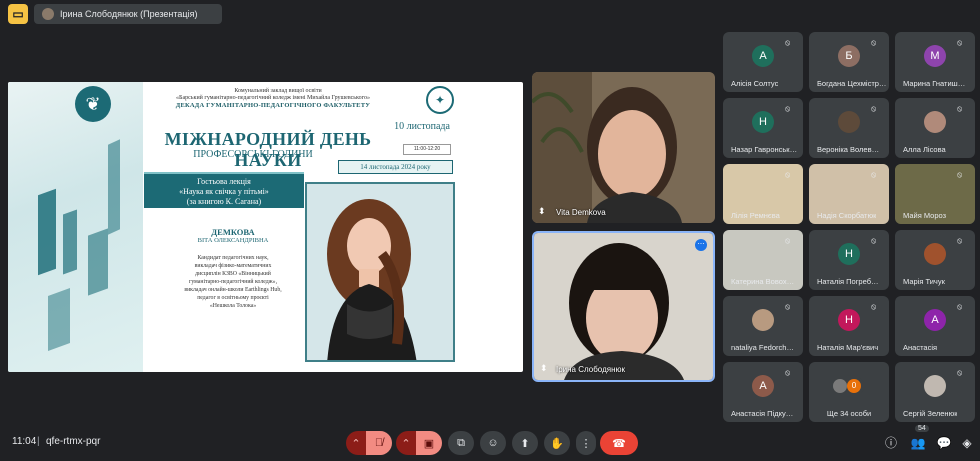 Image resolution: width=980 pixels, height=461 pixels. I want to click on camera-off-icon: ▣, so click(429, 443).